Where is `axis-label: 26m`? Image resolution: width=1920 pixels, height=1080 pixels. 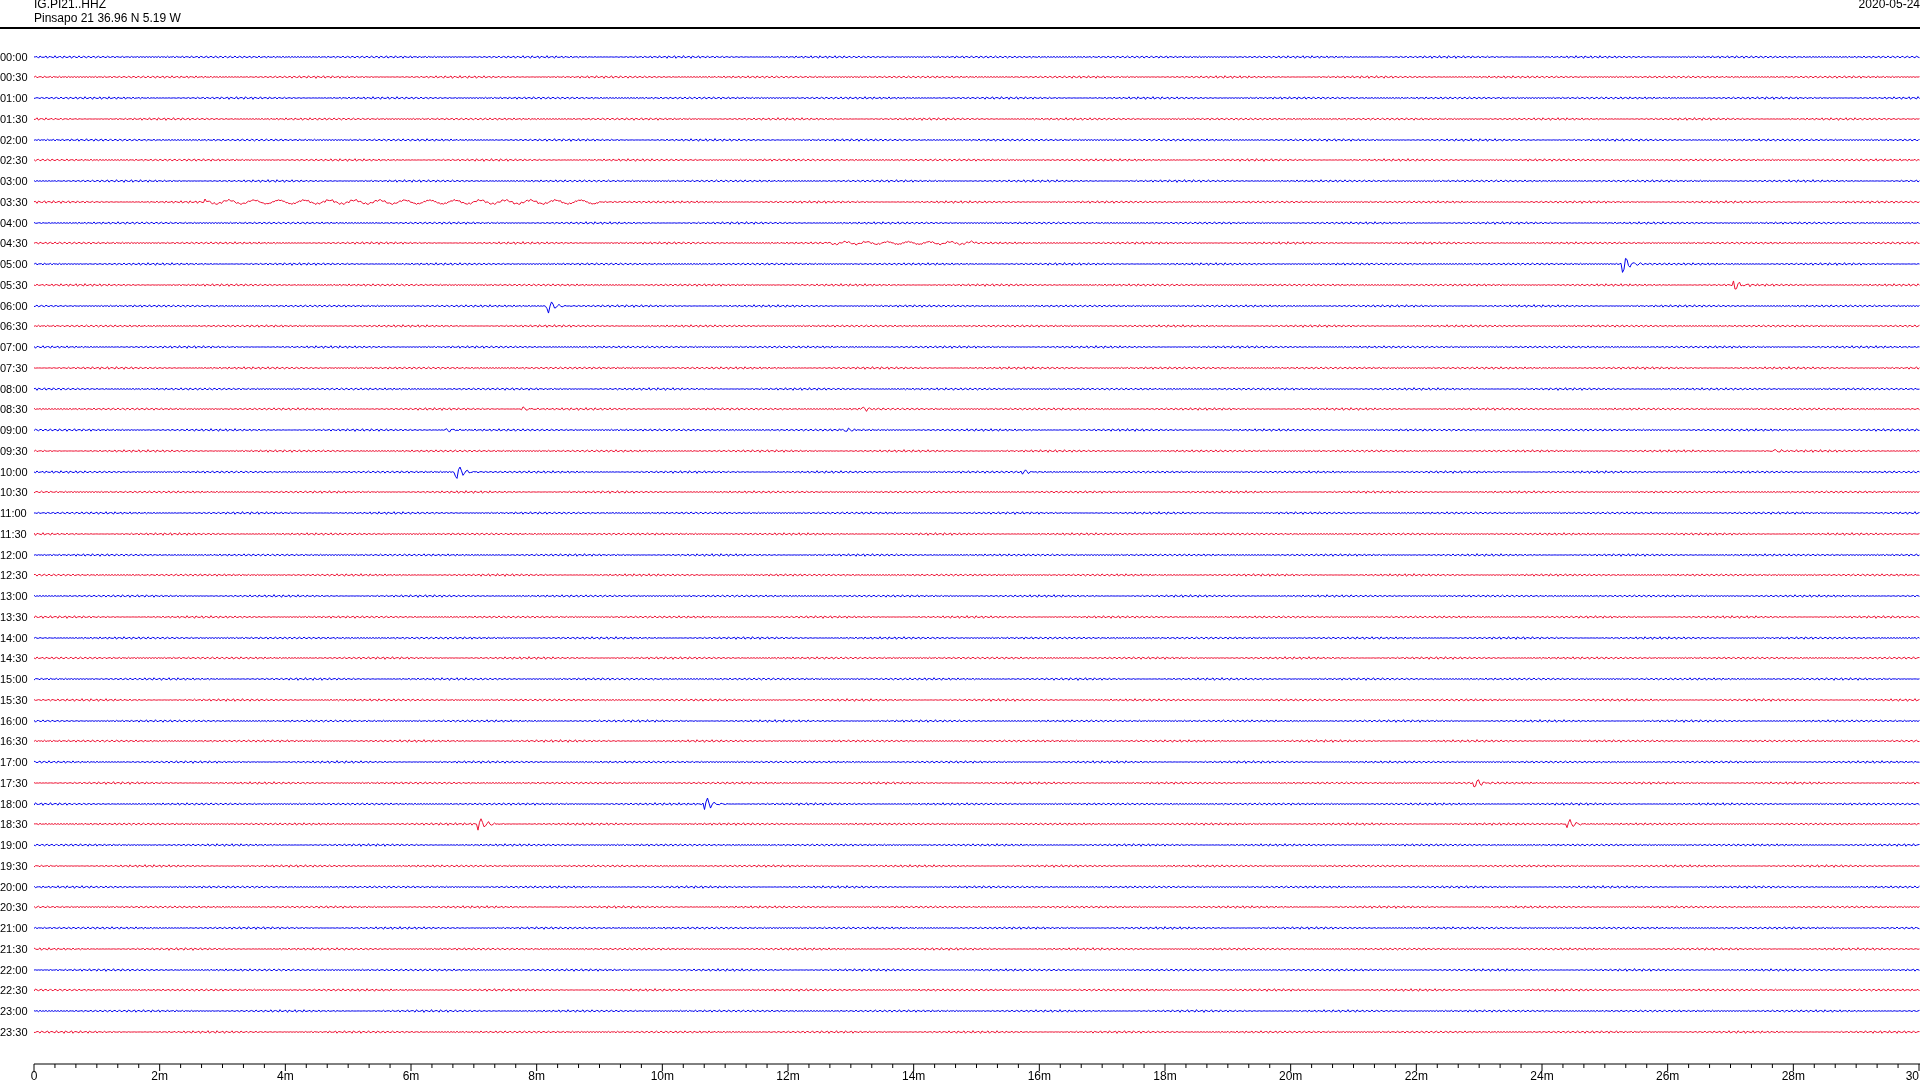
axis-label: 26m is located at coordinates (1668, 1074).